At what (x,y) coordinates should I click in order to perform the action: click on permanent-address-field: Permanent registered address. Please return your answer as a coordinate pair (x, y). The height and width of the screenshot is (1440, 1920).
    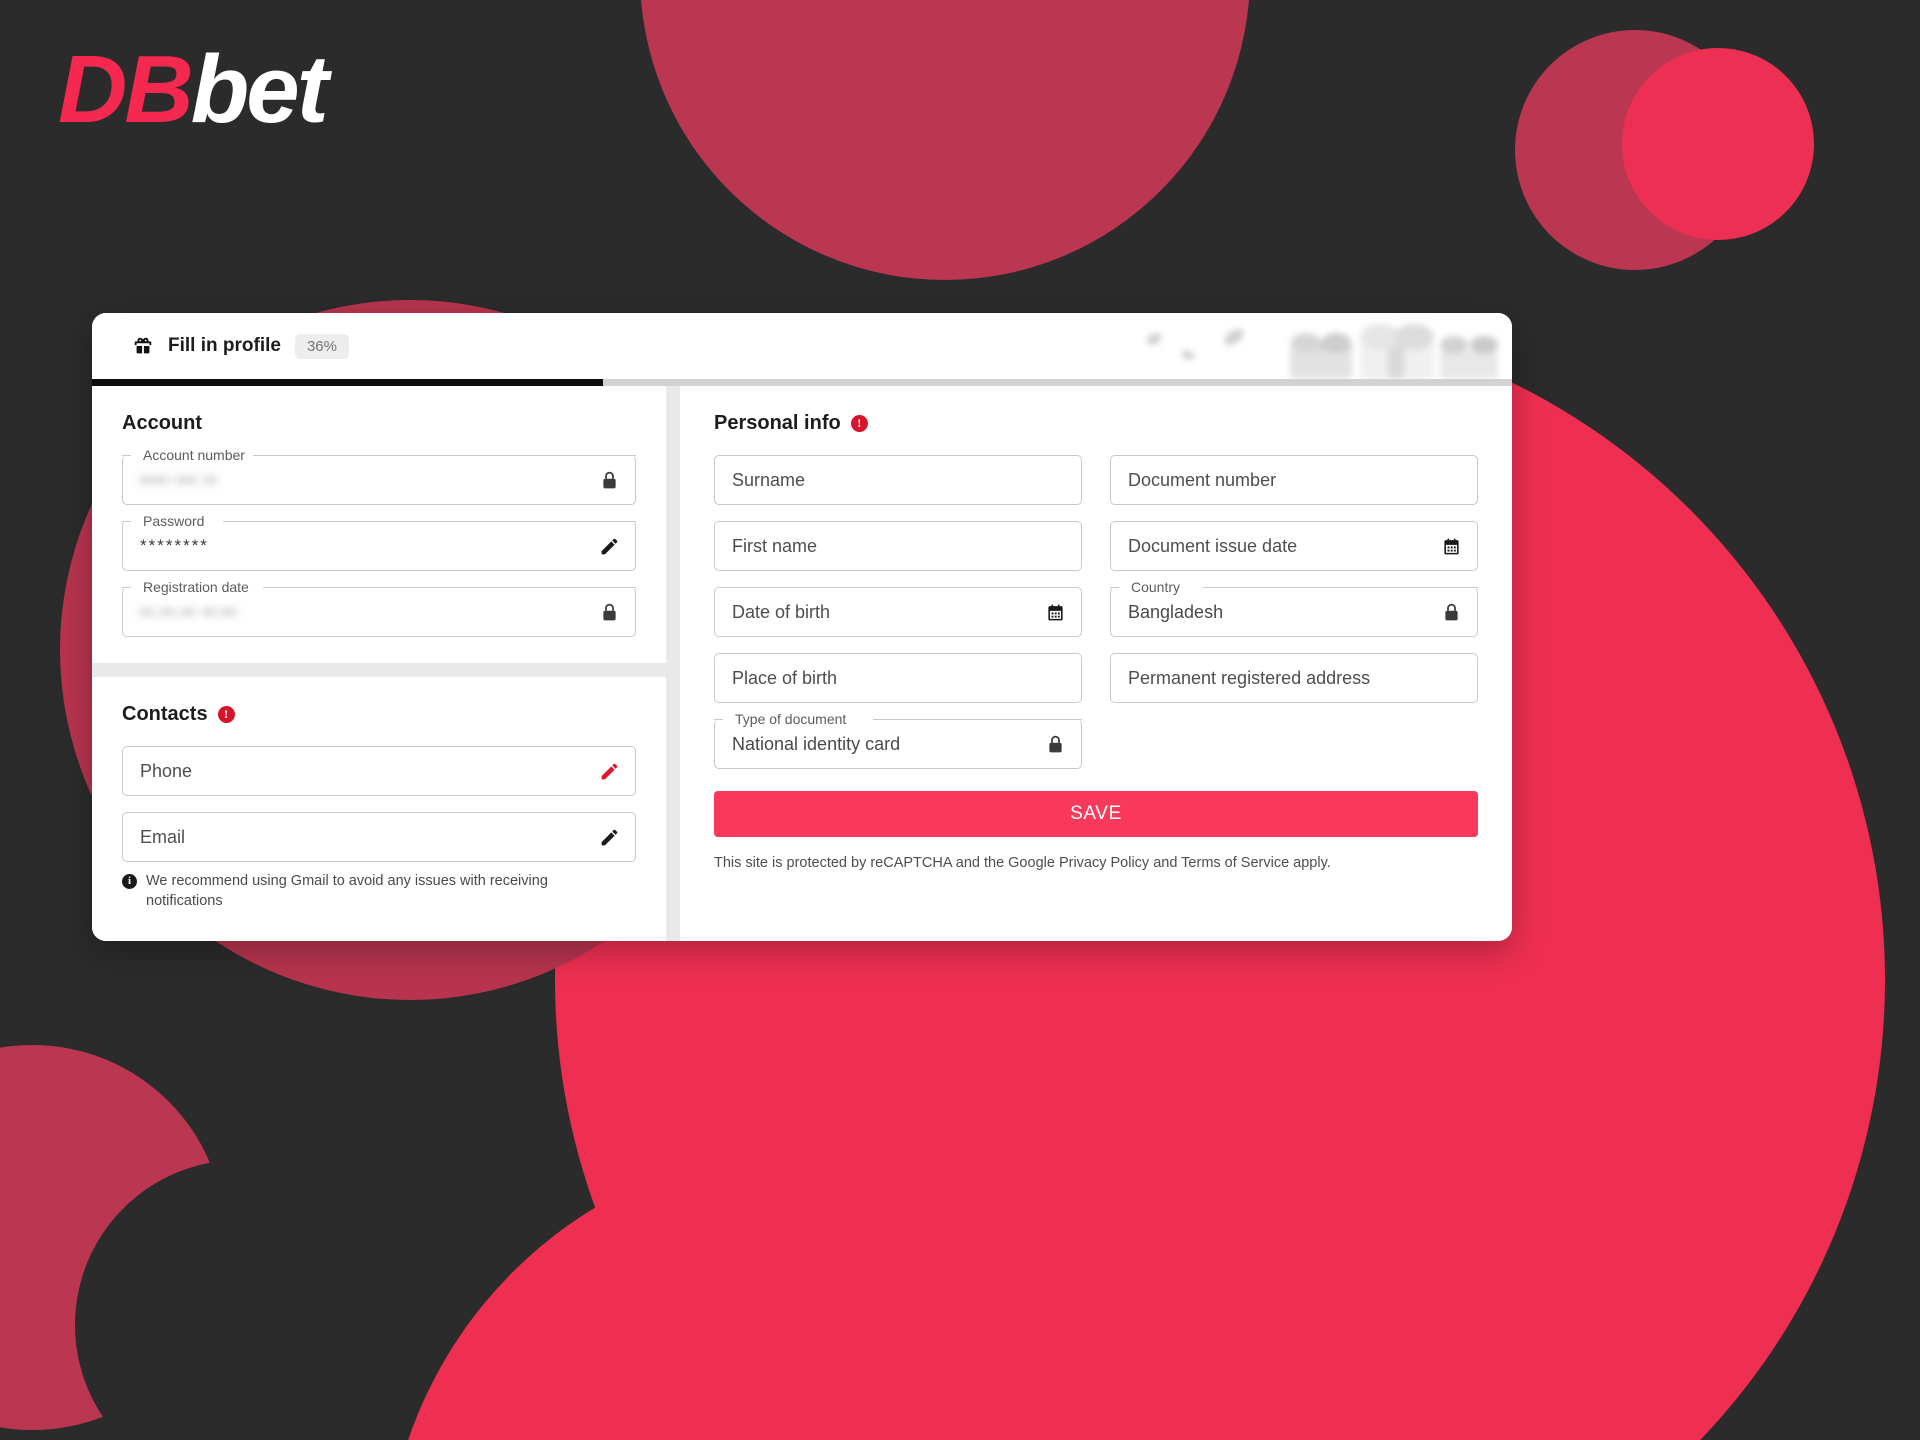
    Looking at the image, I should click on (1294, 678).